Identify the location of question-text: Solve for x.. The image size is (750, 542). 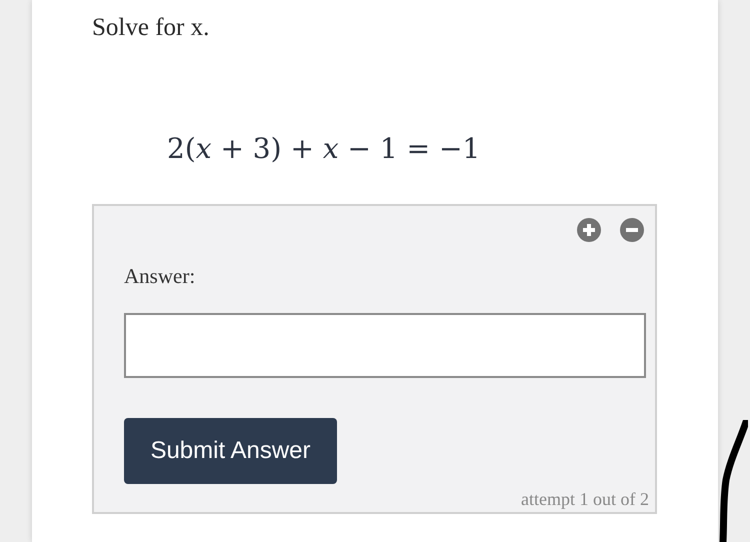
(151, 28).